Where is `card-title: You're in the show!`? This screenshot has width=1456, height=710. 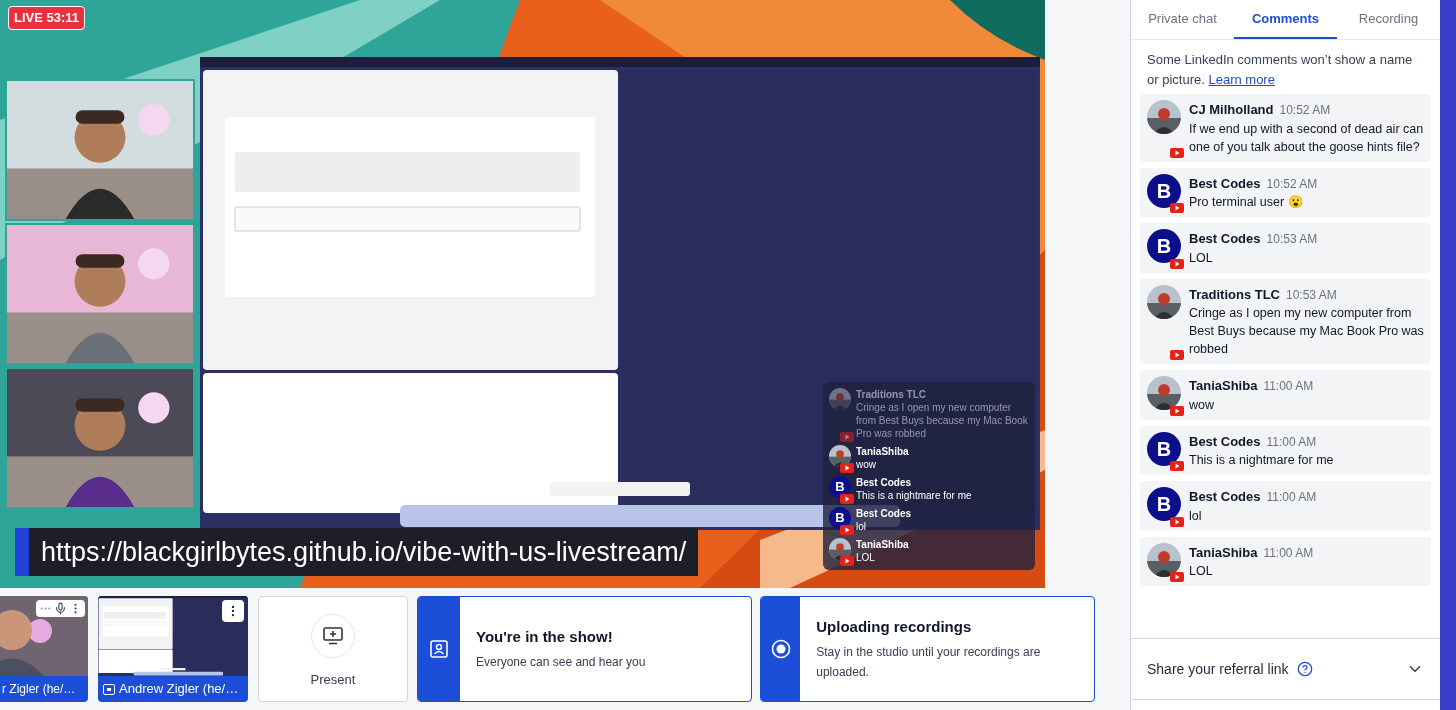 card-title: You're in the show! is located at coordinates (545, 636).